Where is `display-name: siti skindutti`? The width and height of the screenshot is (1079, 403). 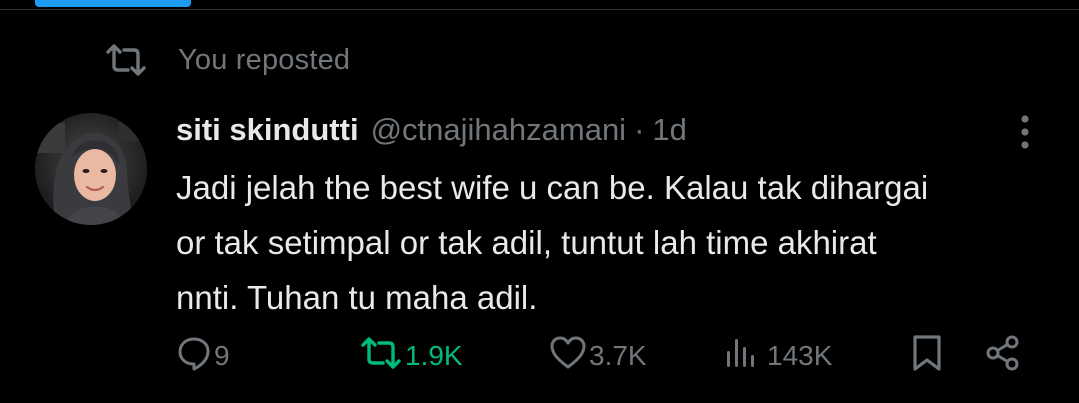 display-name: siti skindutti is located at coordinates (267, 130).